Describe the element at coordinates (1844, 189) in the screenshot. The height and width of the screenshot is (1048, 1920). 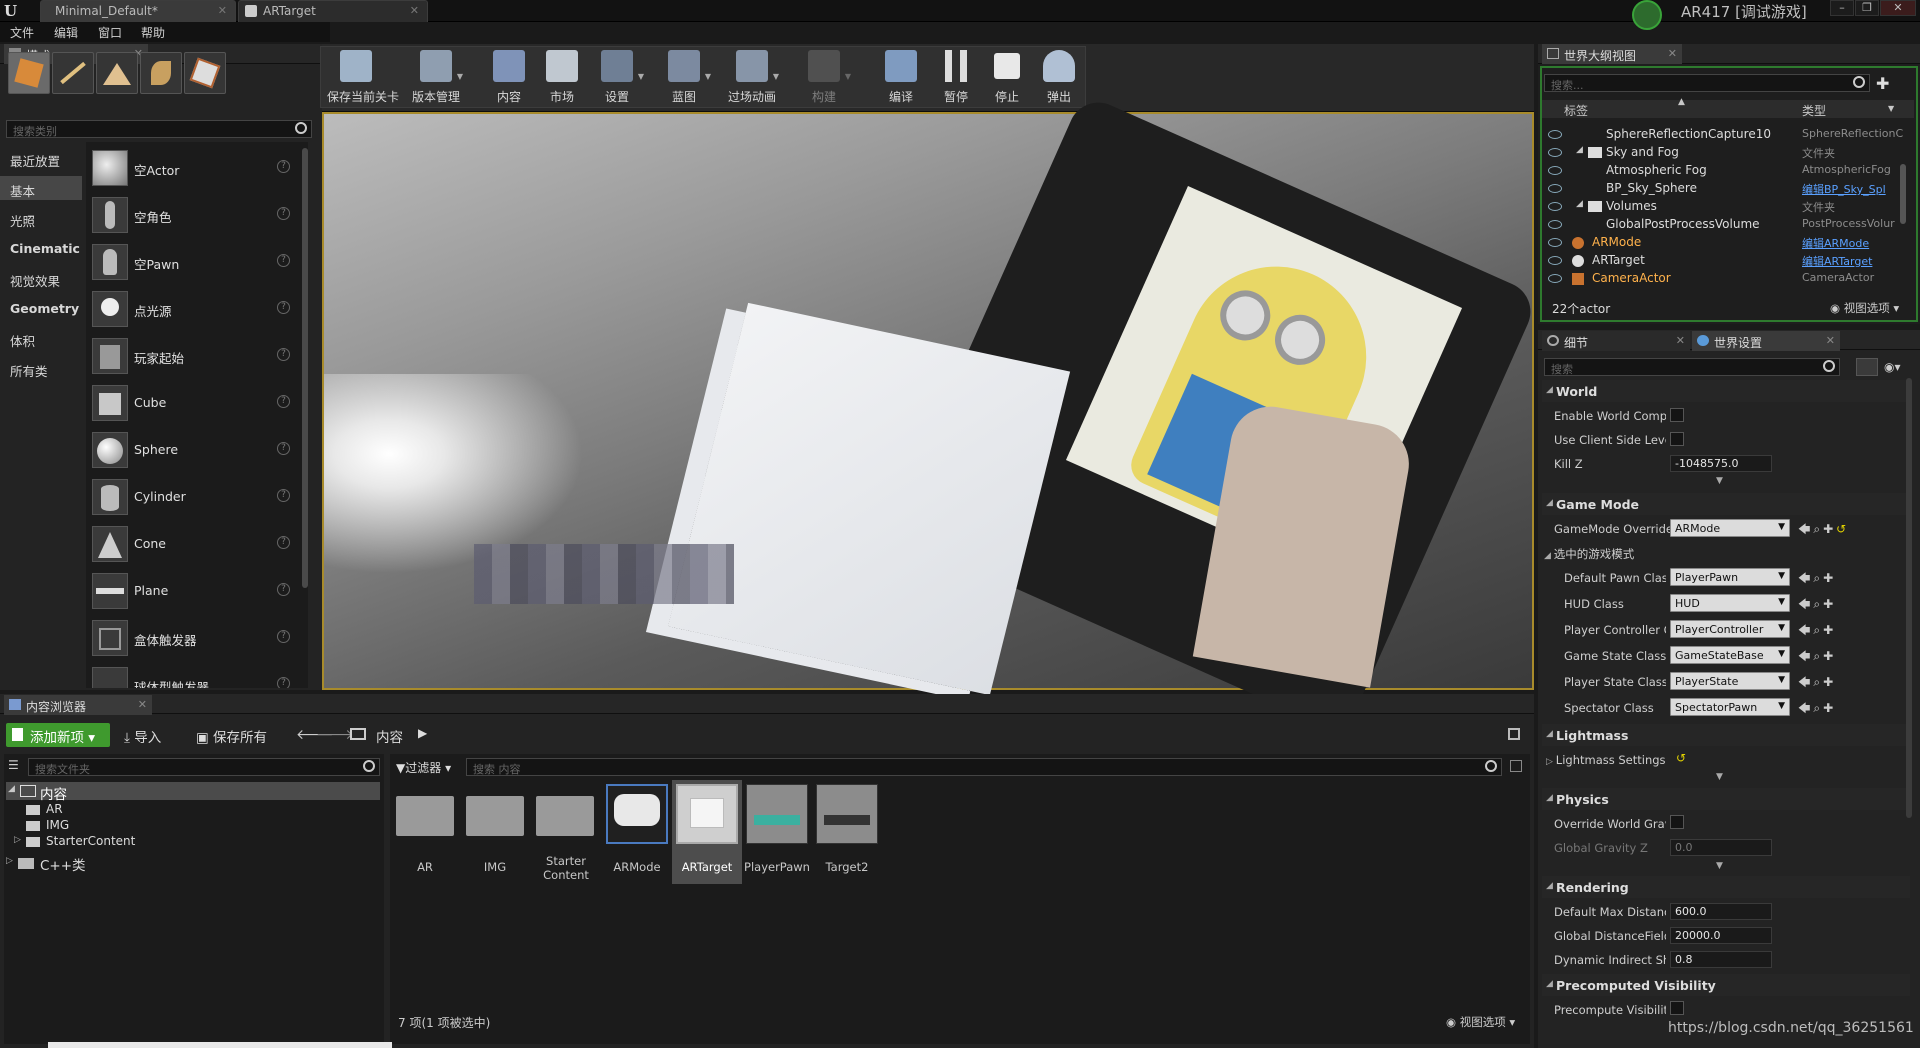
I see `row-type-link: 编辑BP_Sky_Spl` at that location.